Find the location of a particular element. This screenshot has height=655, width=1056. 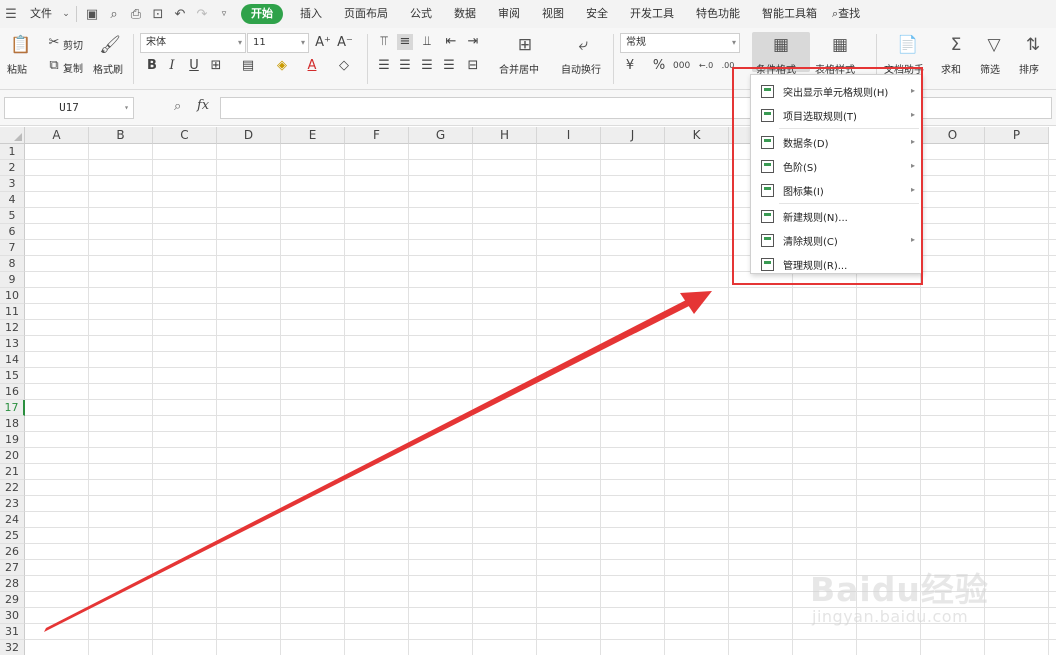

row-header: 2 is located at coordinates (12, 168).